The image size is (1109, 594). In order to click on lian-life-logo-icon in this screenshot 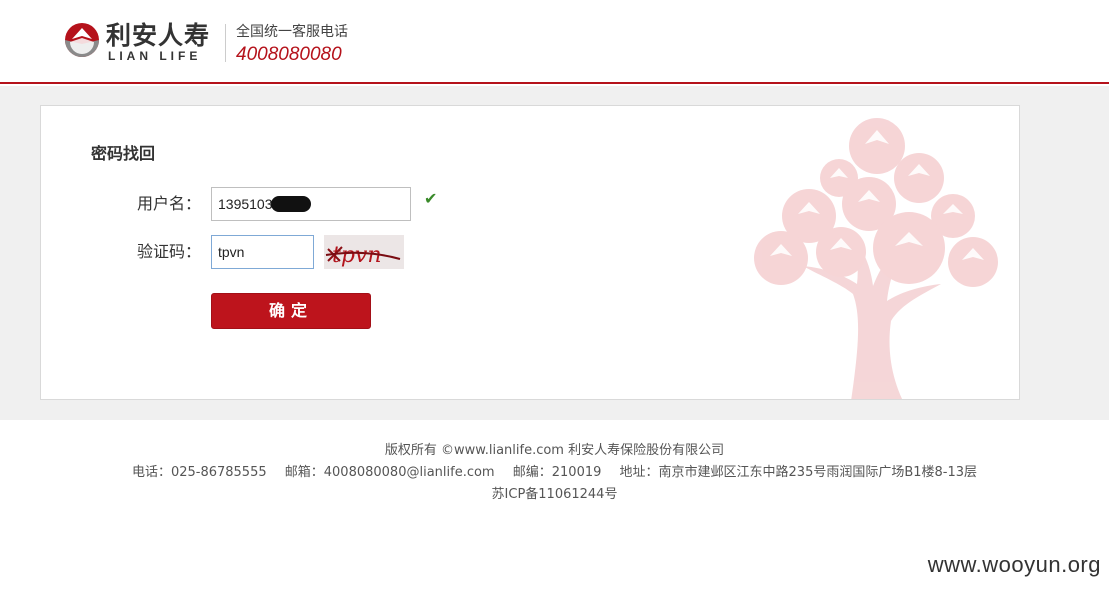, I will do `click(82, 40)`.